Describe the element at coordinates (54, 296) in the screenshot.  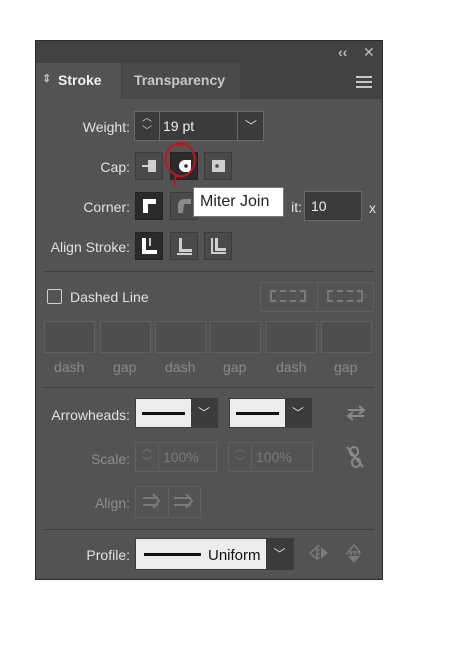
I see `dashed-line-checkbox` at that location.